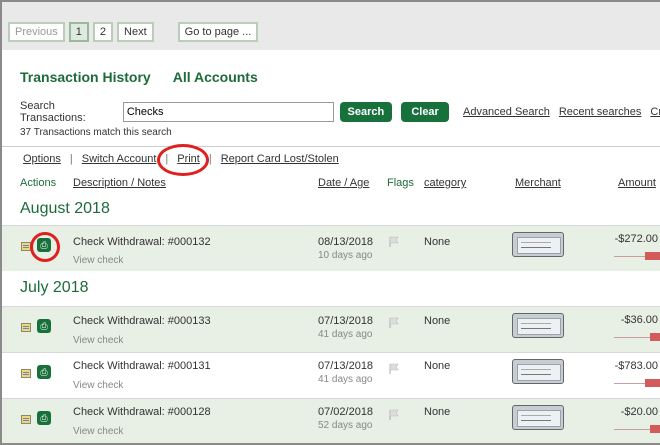 The width and height of the screenshot is (660, 445). Describe the element at coordinates (142, 412) in the screenshot. I see `transaction-description: Check Withdrawal: #000128` at that location.